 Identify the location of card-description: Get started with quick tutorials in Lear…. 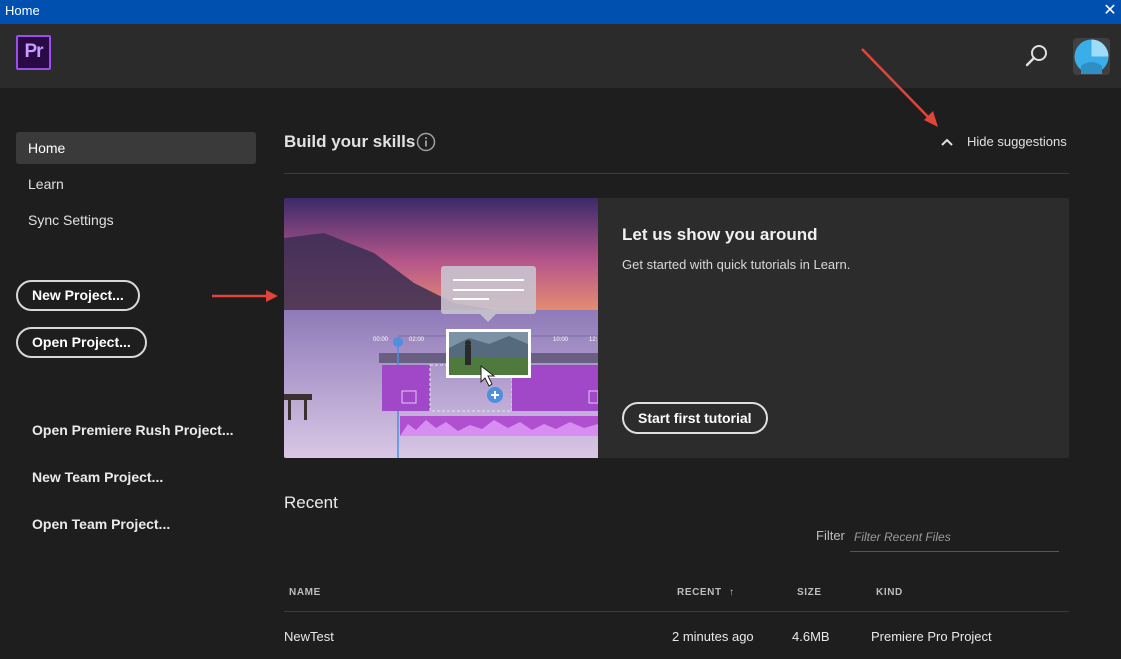
(736, 264).